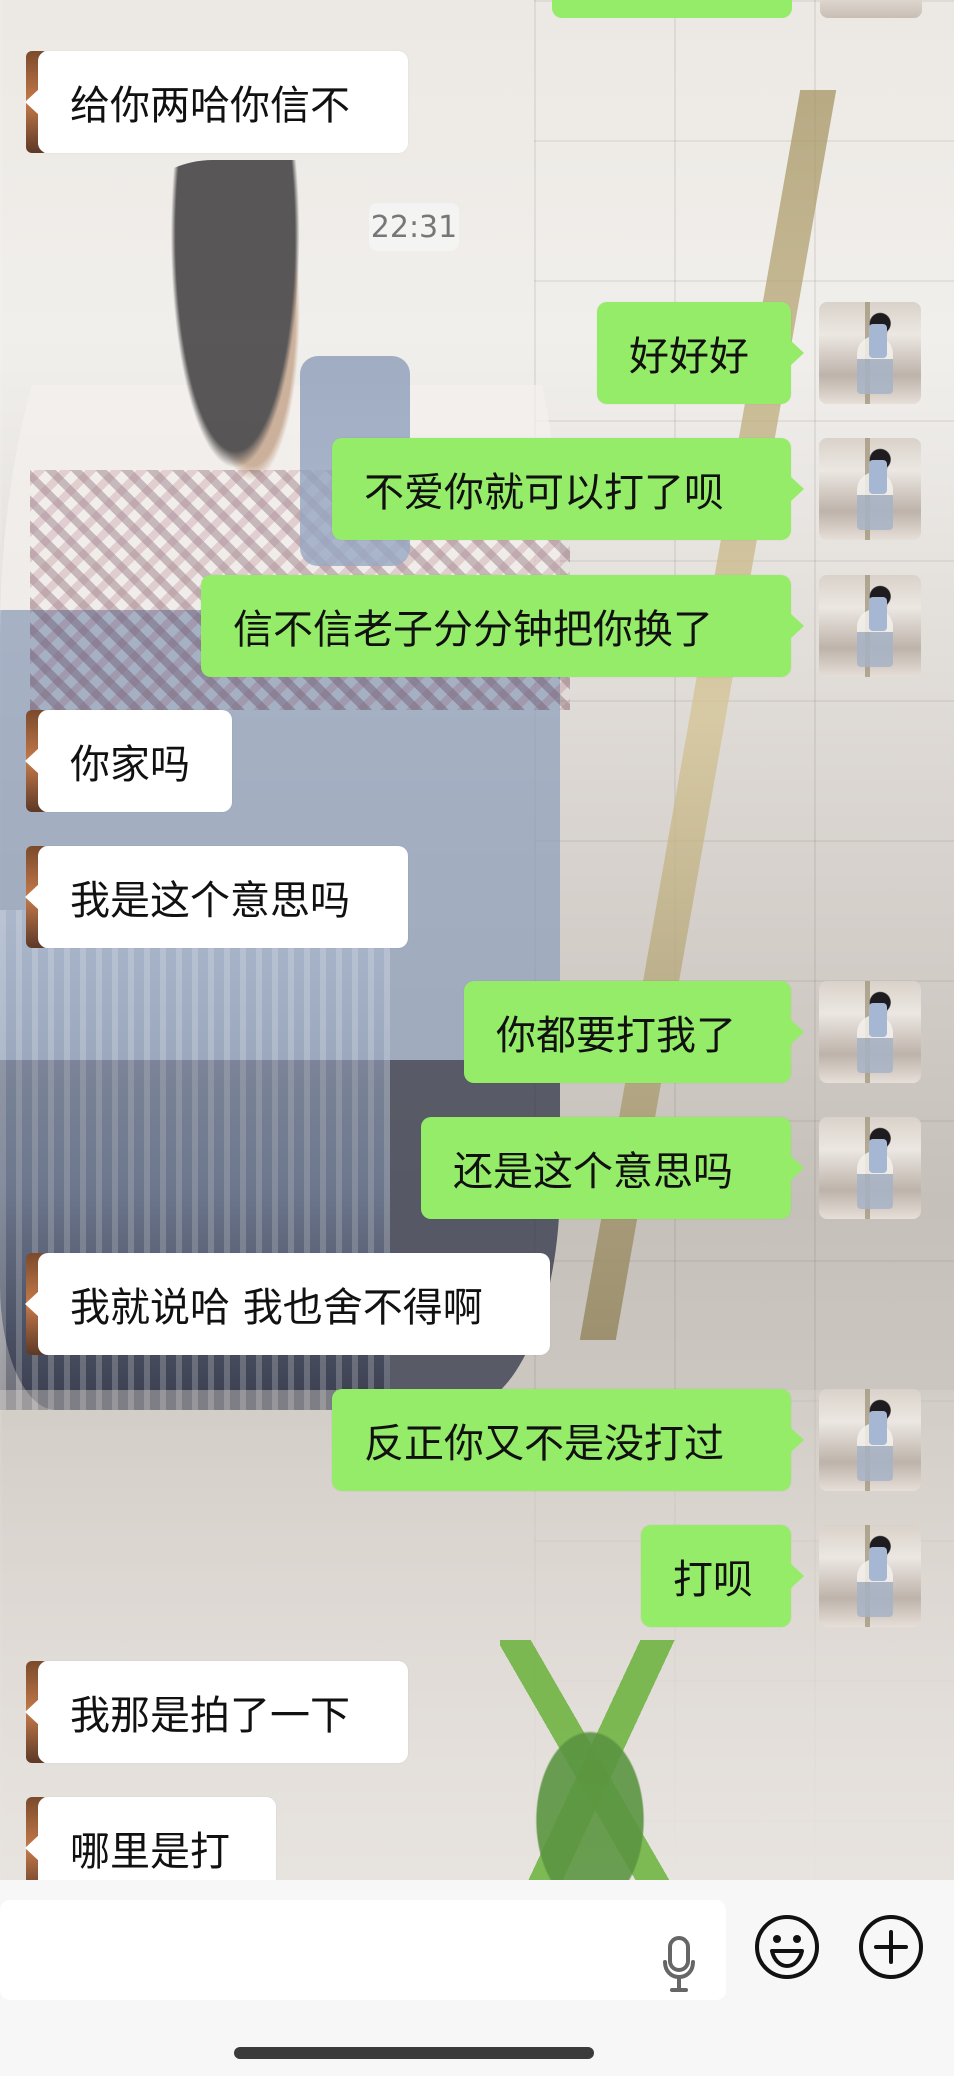  I want to click on message-row: 我就说哈 我也舍不得啊, so click(287, 1304).